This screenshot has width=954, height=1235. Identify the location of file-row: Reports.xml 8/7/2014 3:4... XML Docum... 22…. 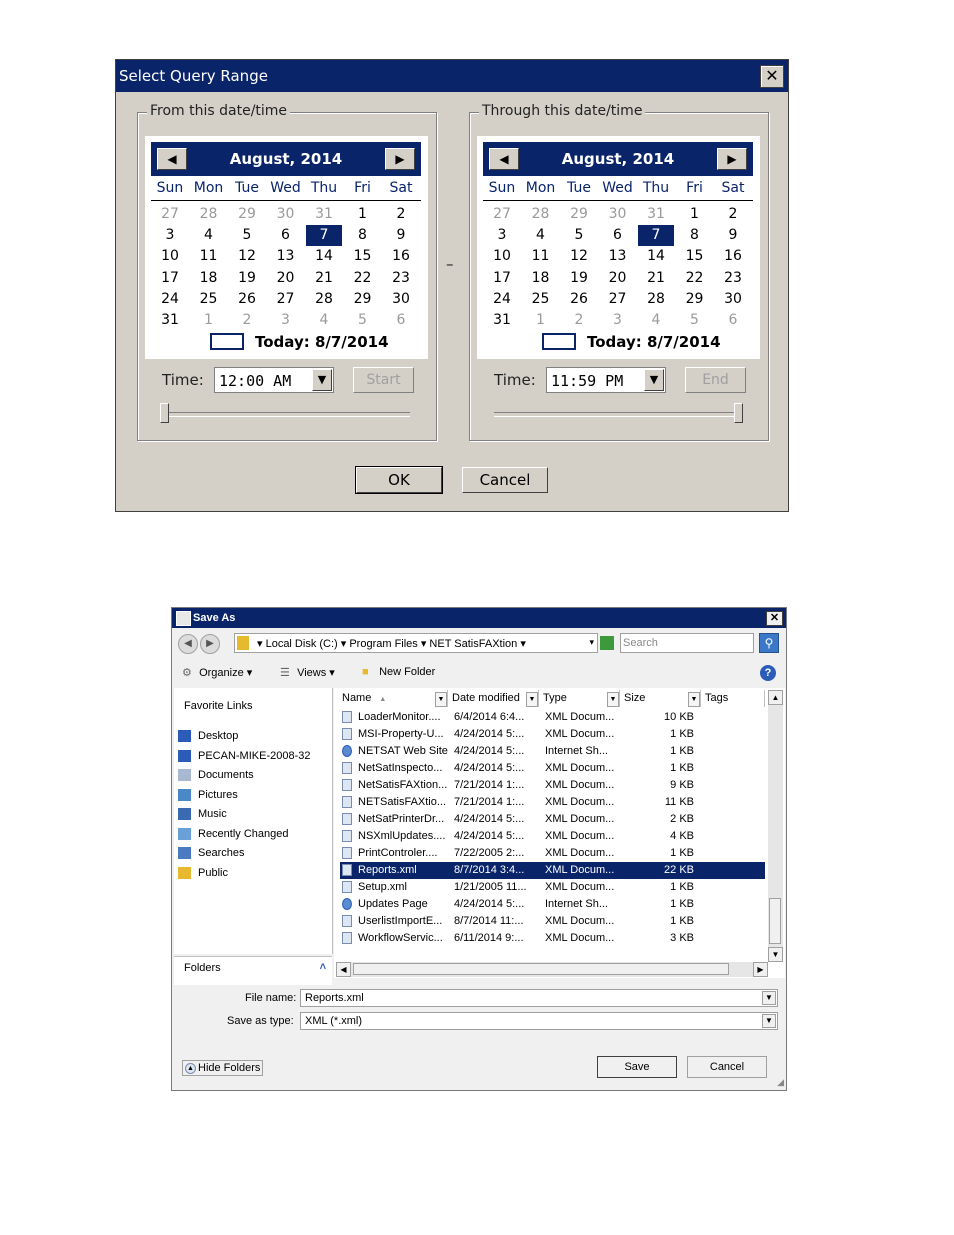
(552, 870).